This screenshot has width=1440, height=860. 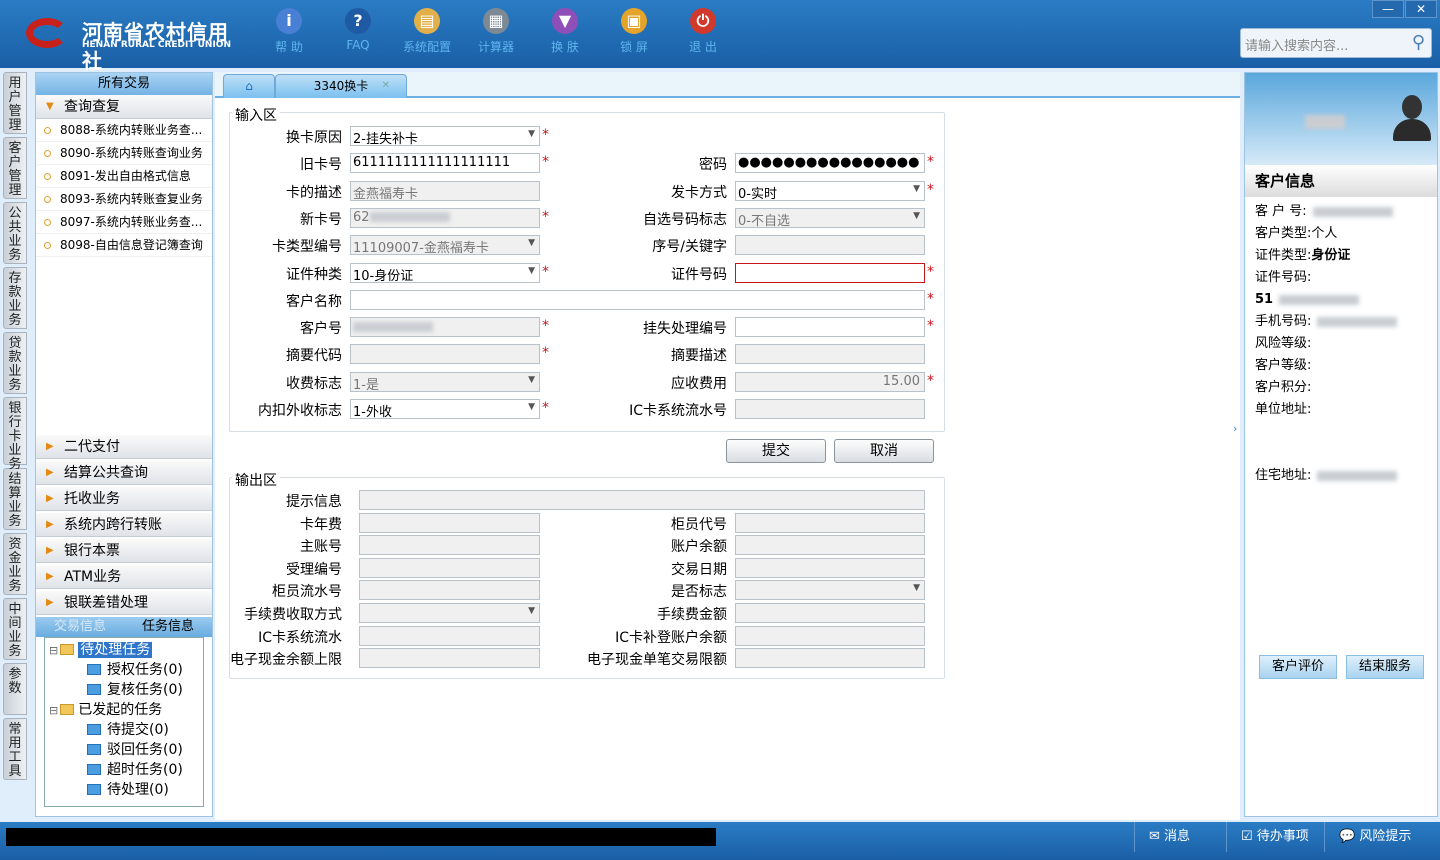 What do you see at coordinates (15, 499) in the screenshot?
I see `vtab-6: 结算业务` at bounding box center [15, 499].